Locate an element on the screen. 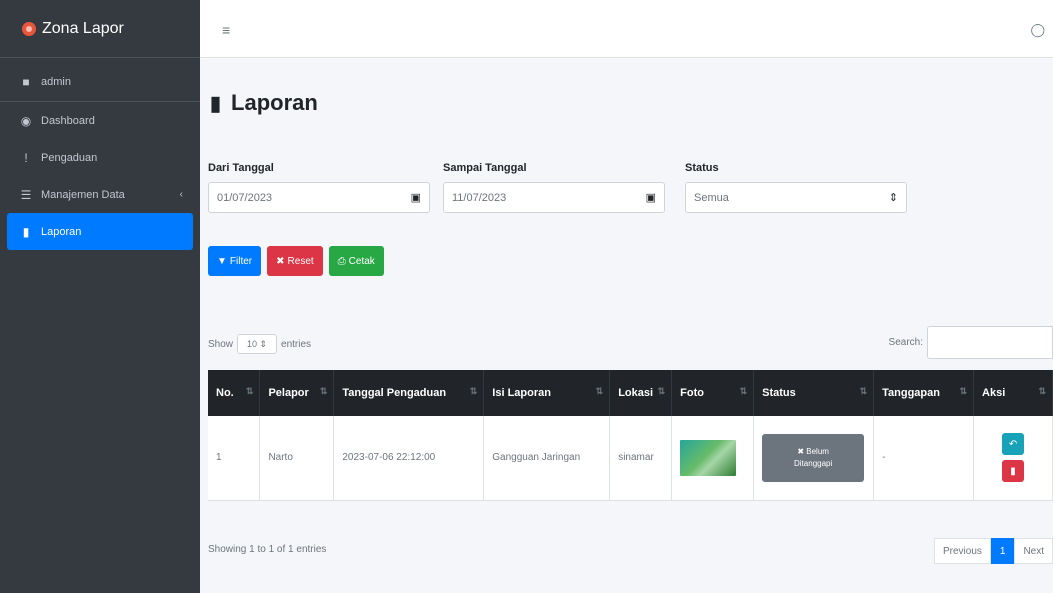 The image size is (1053, 593). show-entries: Show 10 ⇕ entries is located at coordinates (259, 344).